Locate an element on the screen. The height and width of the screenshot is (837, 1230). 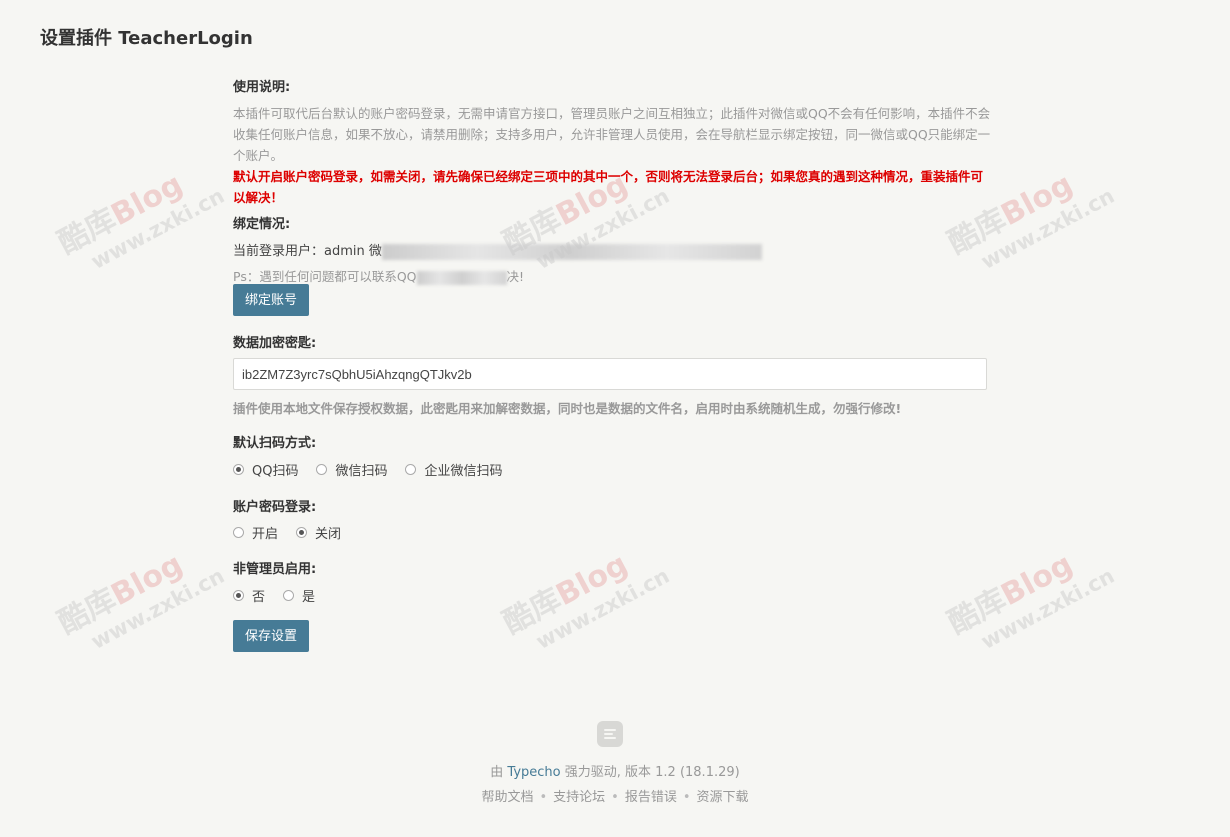
powered-suffix: 强力驱动, 版本 1.2 (18.1.29) is located at coordinates (650, 772).